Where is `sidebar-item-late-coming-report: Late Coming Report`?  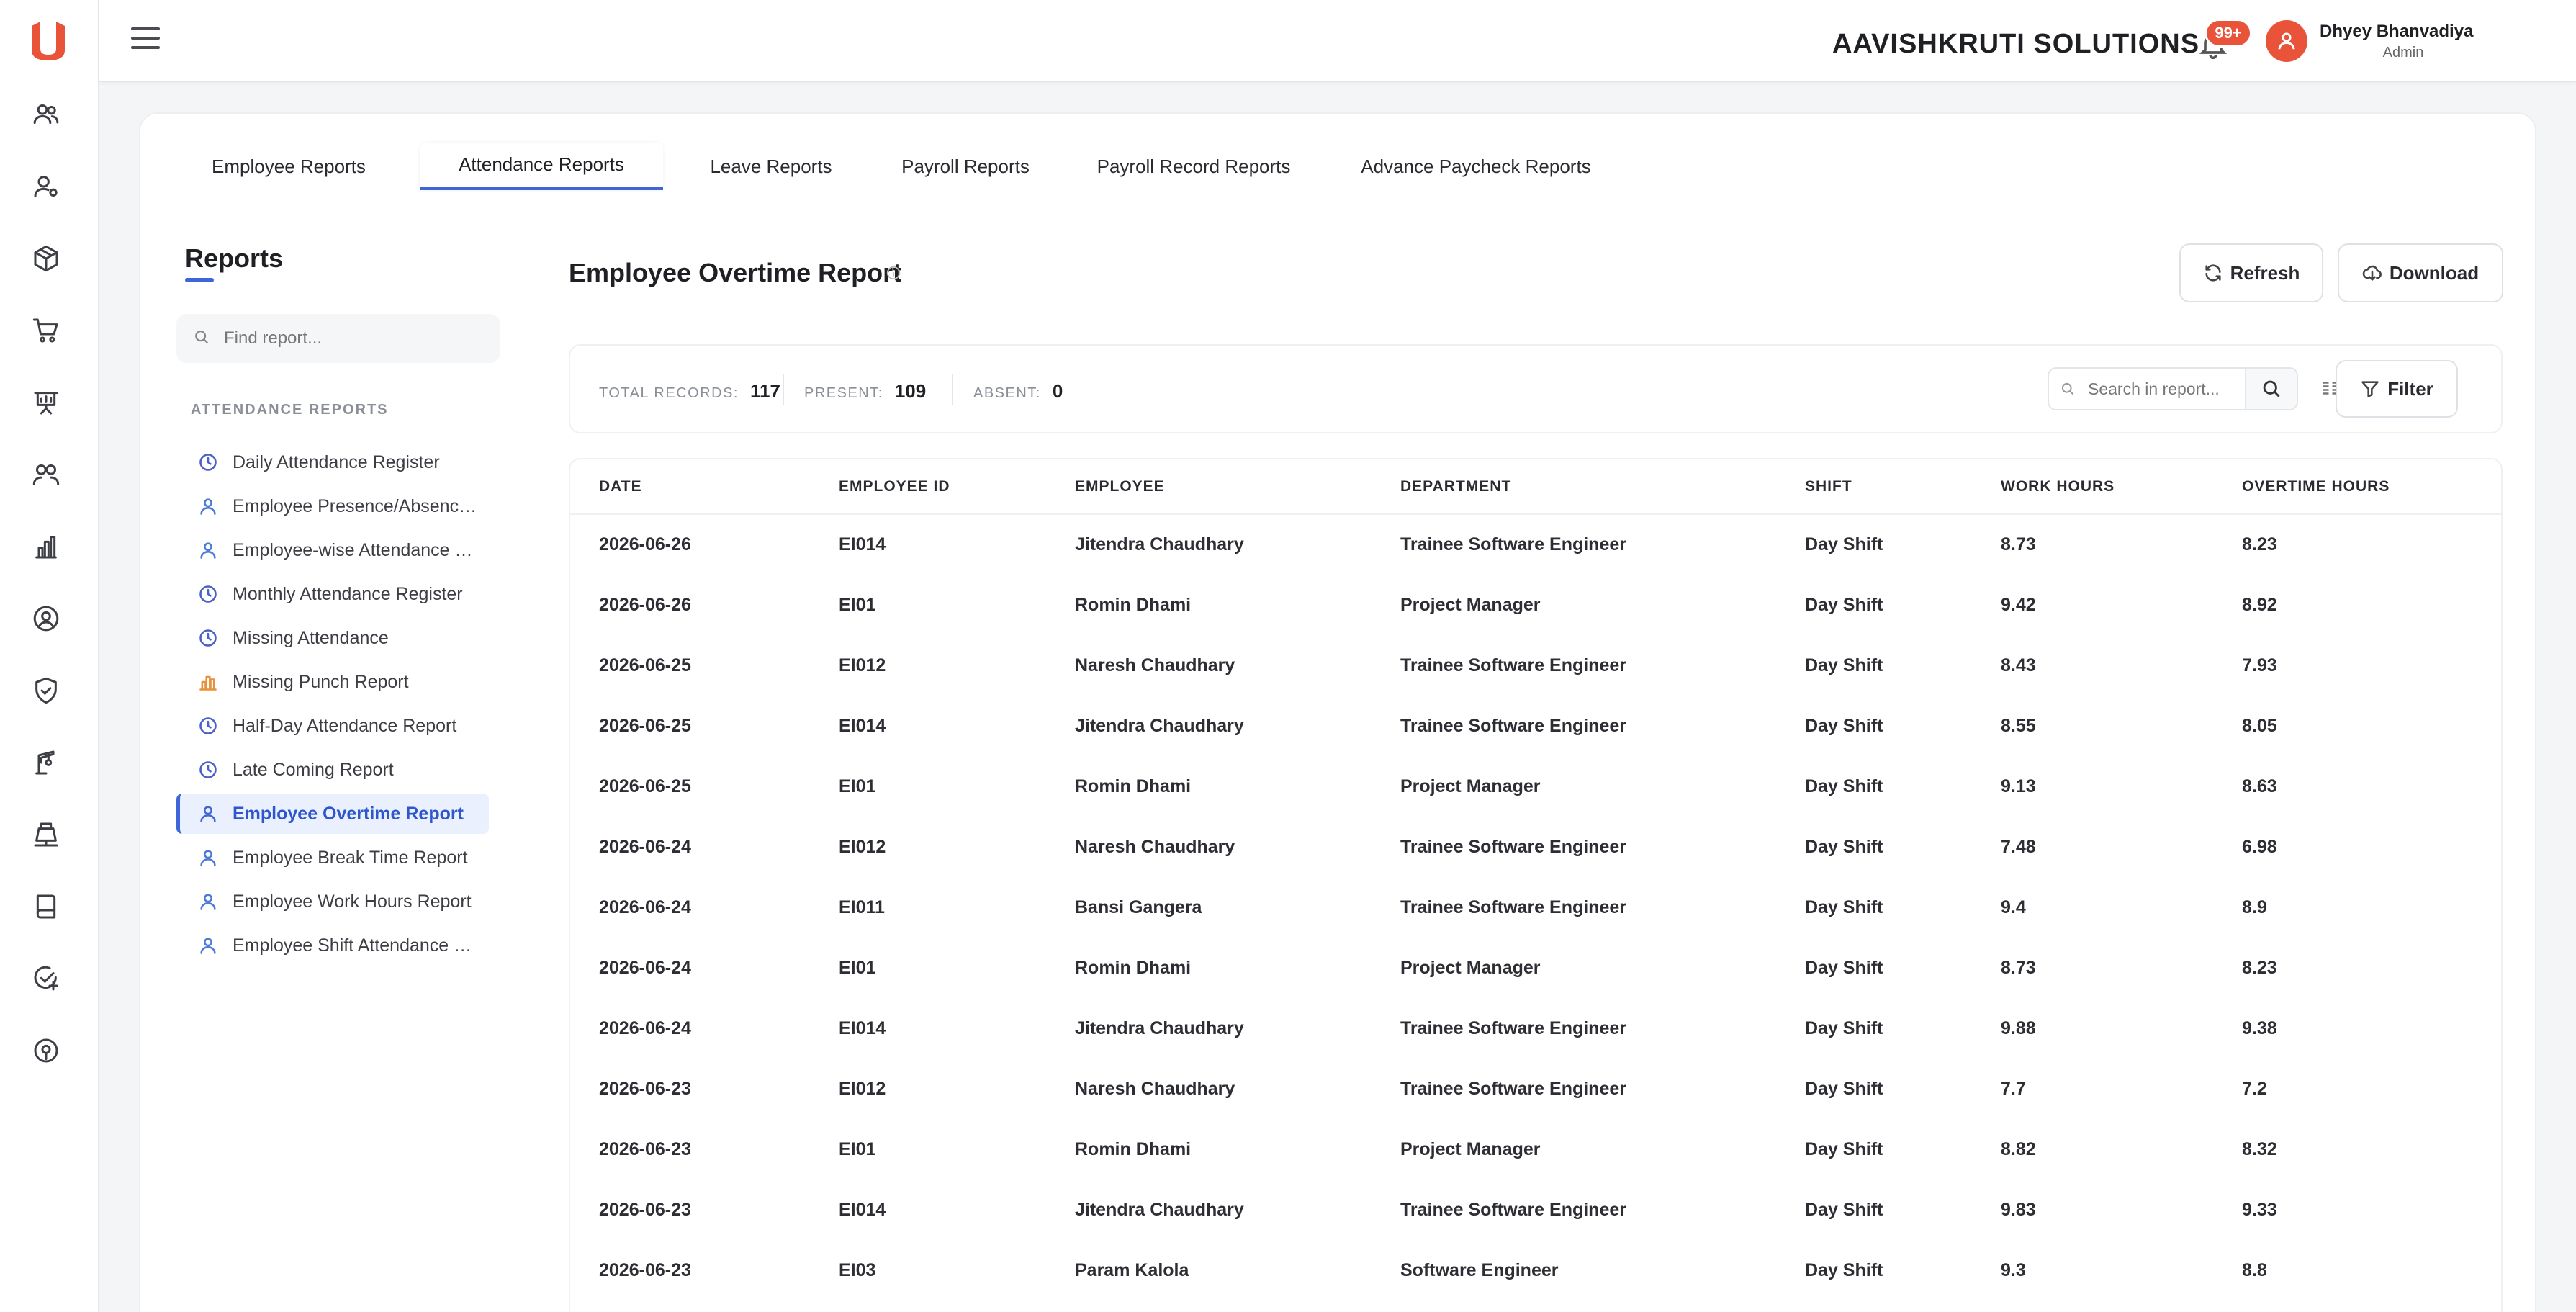
sidebar-item-late-coming-report: Late Coming Report is located at coordinates (332, 770).